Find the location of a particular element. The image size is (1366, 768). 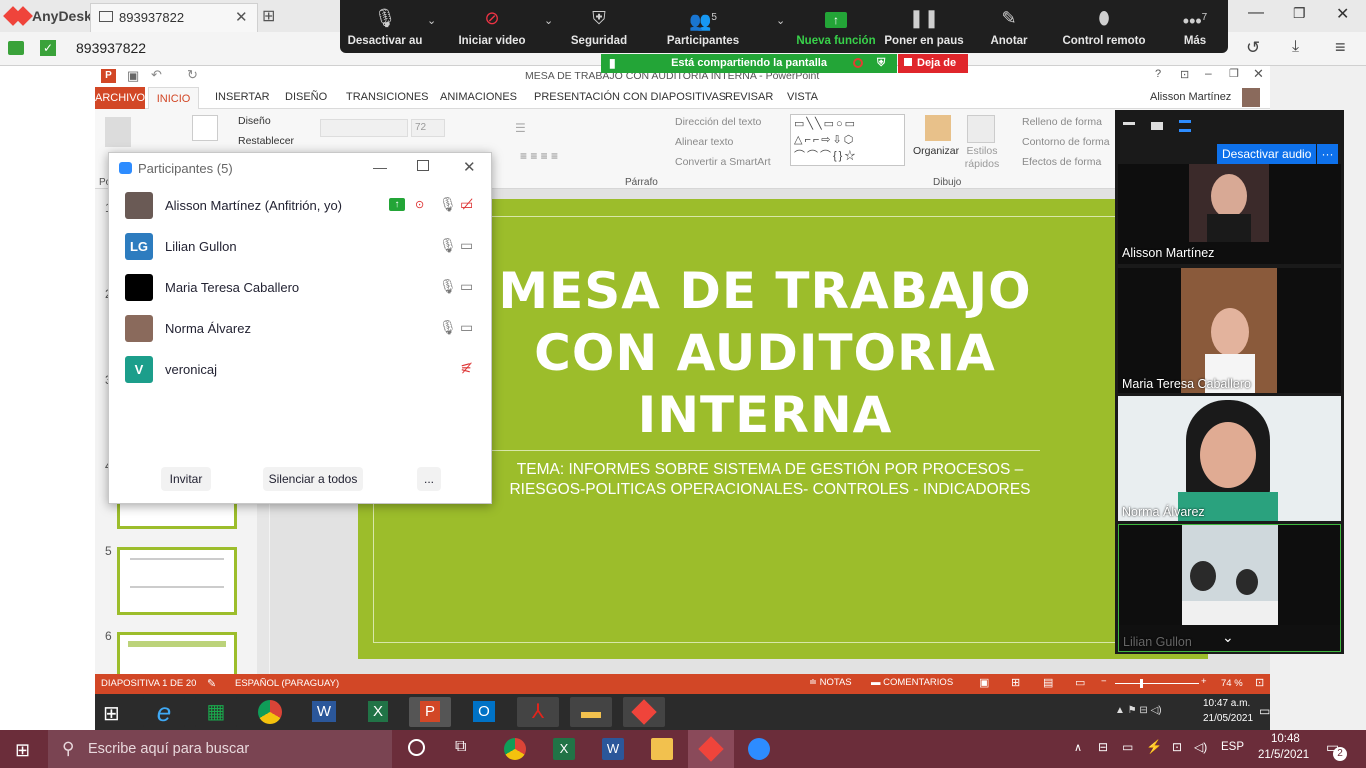

pp-restore-icon: ❐ is located at coordinates (1234, 73).